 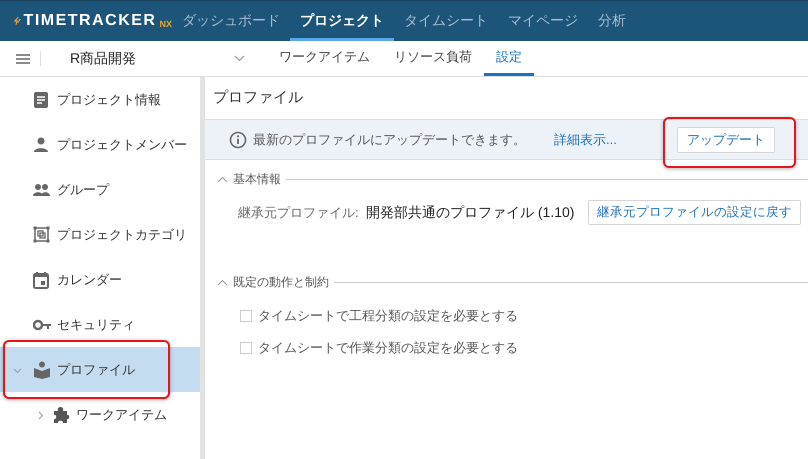 What do you see at coordinates (100, 99) in the screenshot?
I see `sidebar-item: プロジェクト情報` at bounding box center [100, 99].